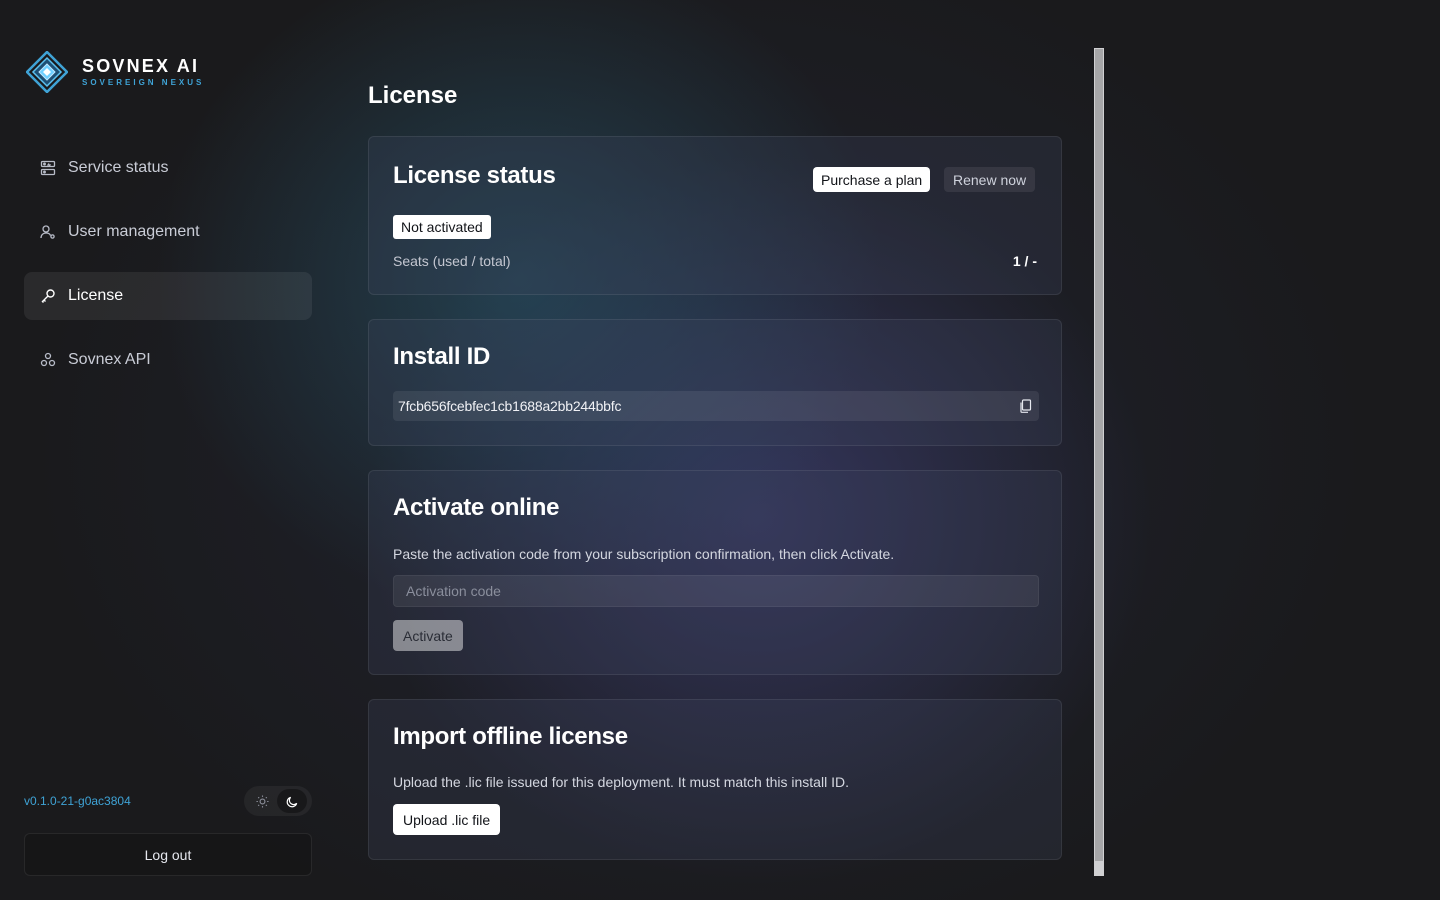  I want to click on key-icon, so click(48, 296).